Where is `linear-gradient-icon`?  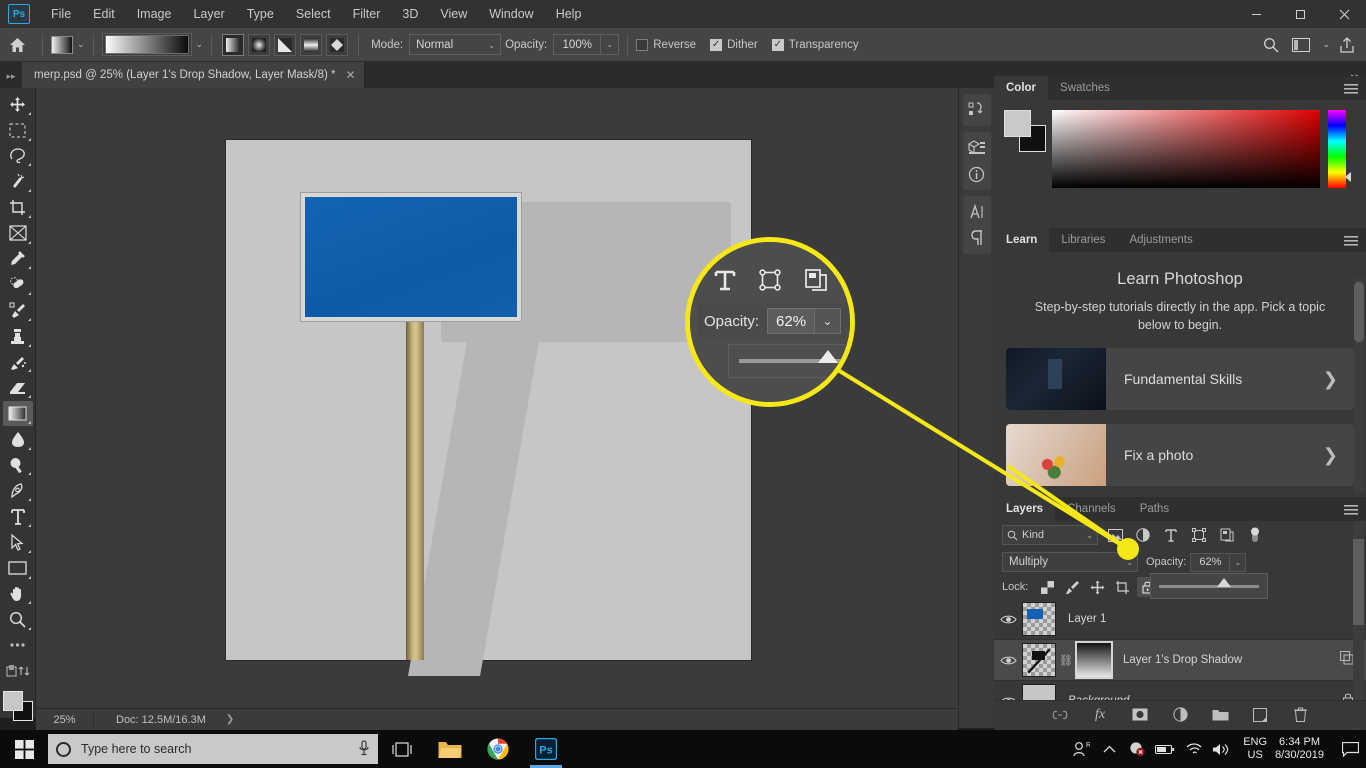
linear-gradient-icon is located at coordinates (233, 44).